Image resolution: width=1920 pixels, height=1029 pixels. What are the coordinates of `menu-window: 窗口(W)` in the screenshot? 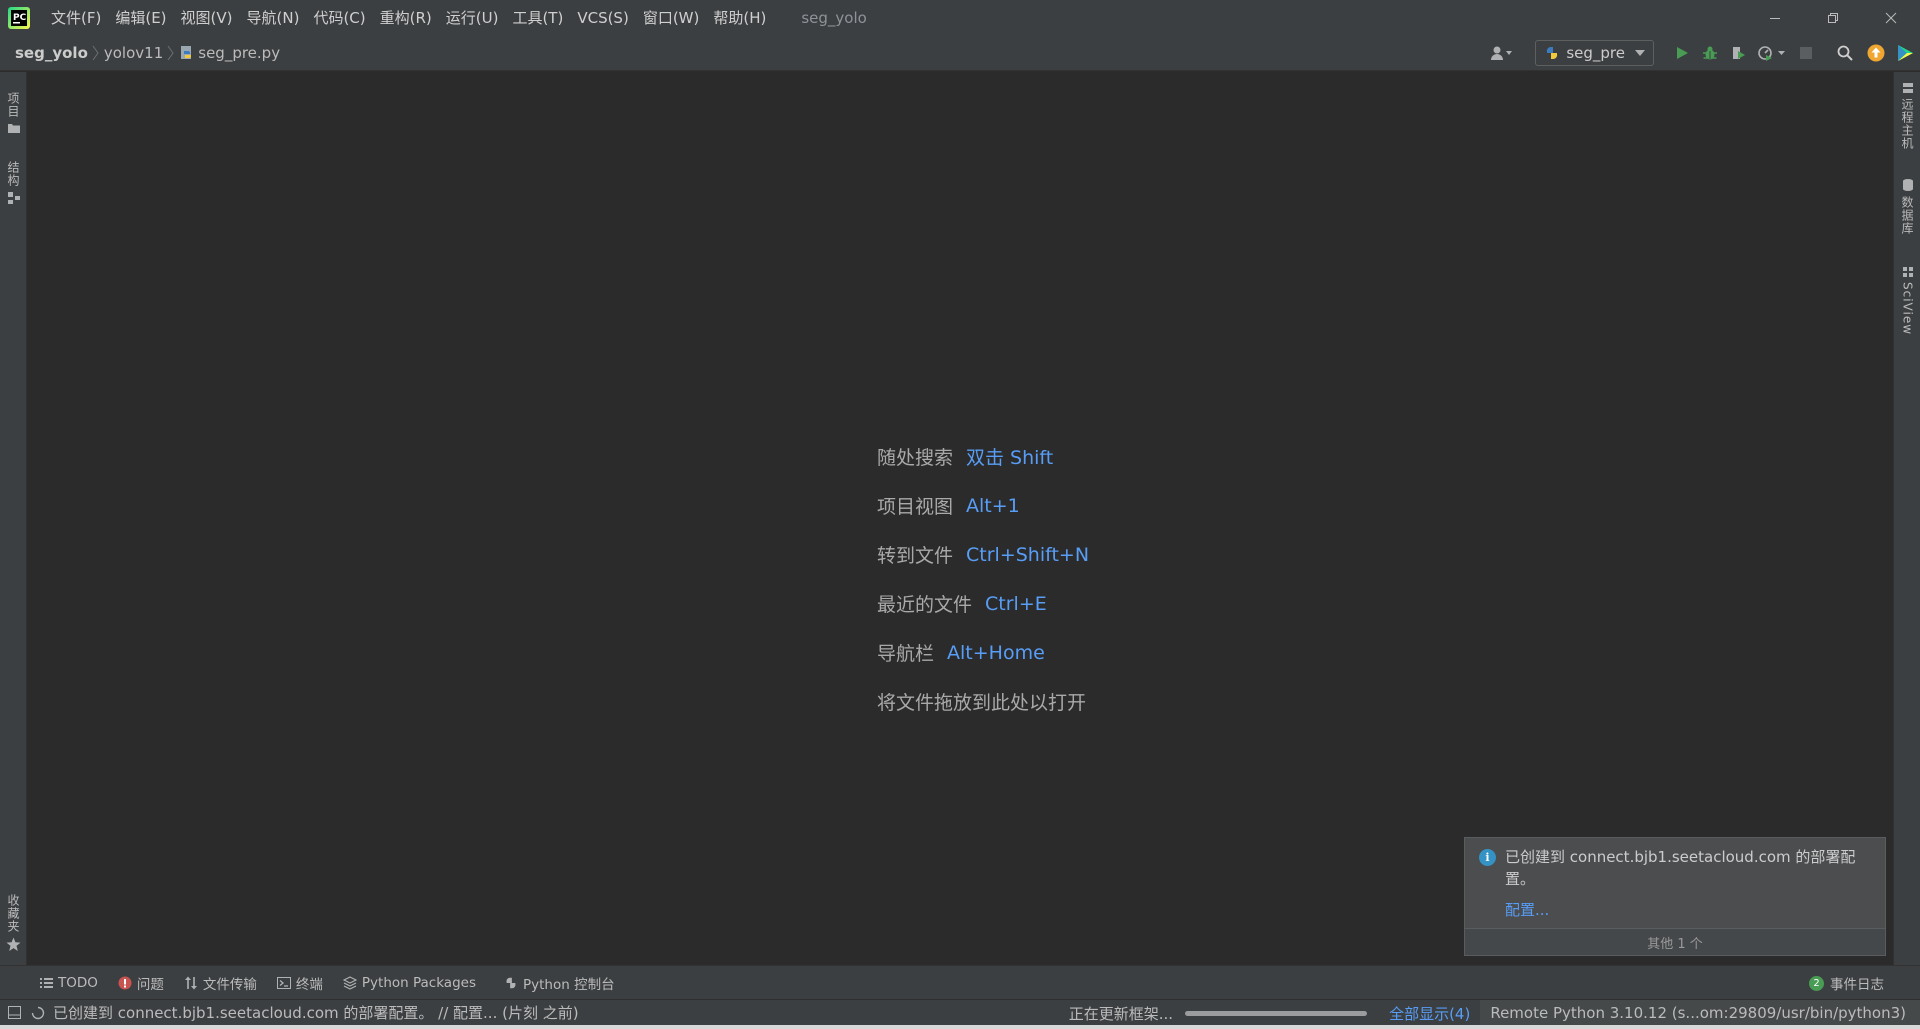 It's located at (671, 17).